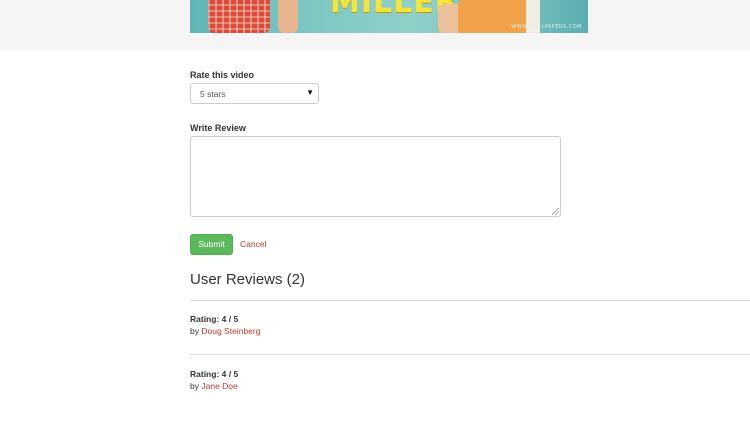  Describe the element at coordinates (546, 27) in the screenshot. I see `poster-watermark: WWW.WALLPAPERS.COM` at that location.